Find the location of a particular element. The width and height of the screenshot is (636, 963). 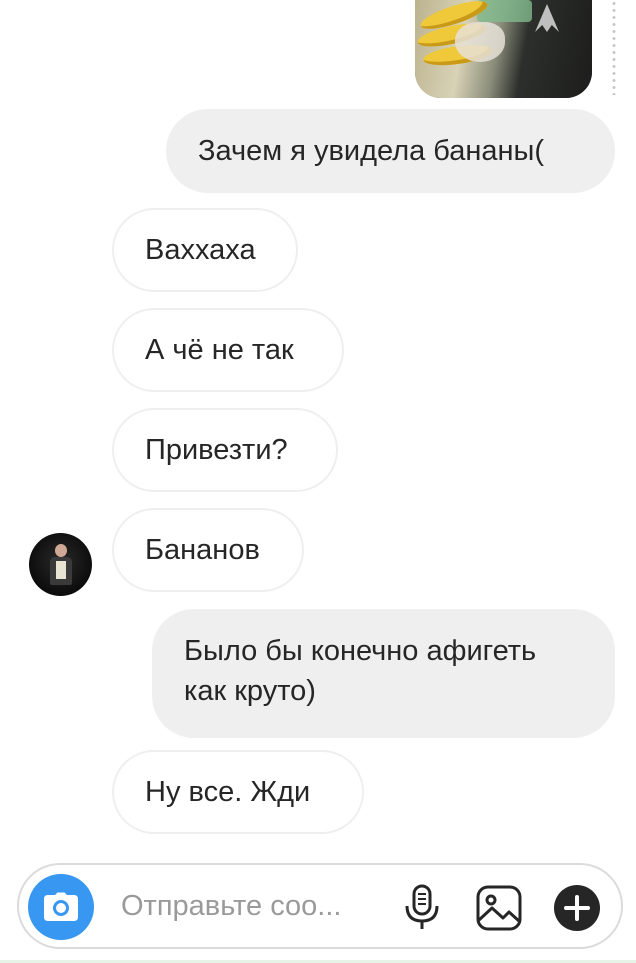

camera-icon is located at coordinates (61, 906).